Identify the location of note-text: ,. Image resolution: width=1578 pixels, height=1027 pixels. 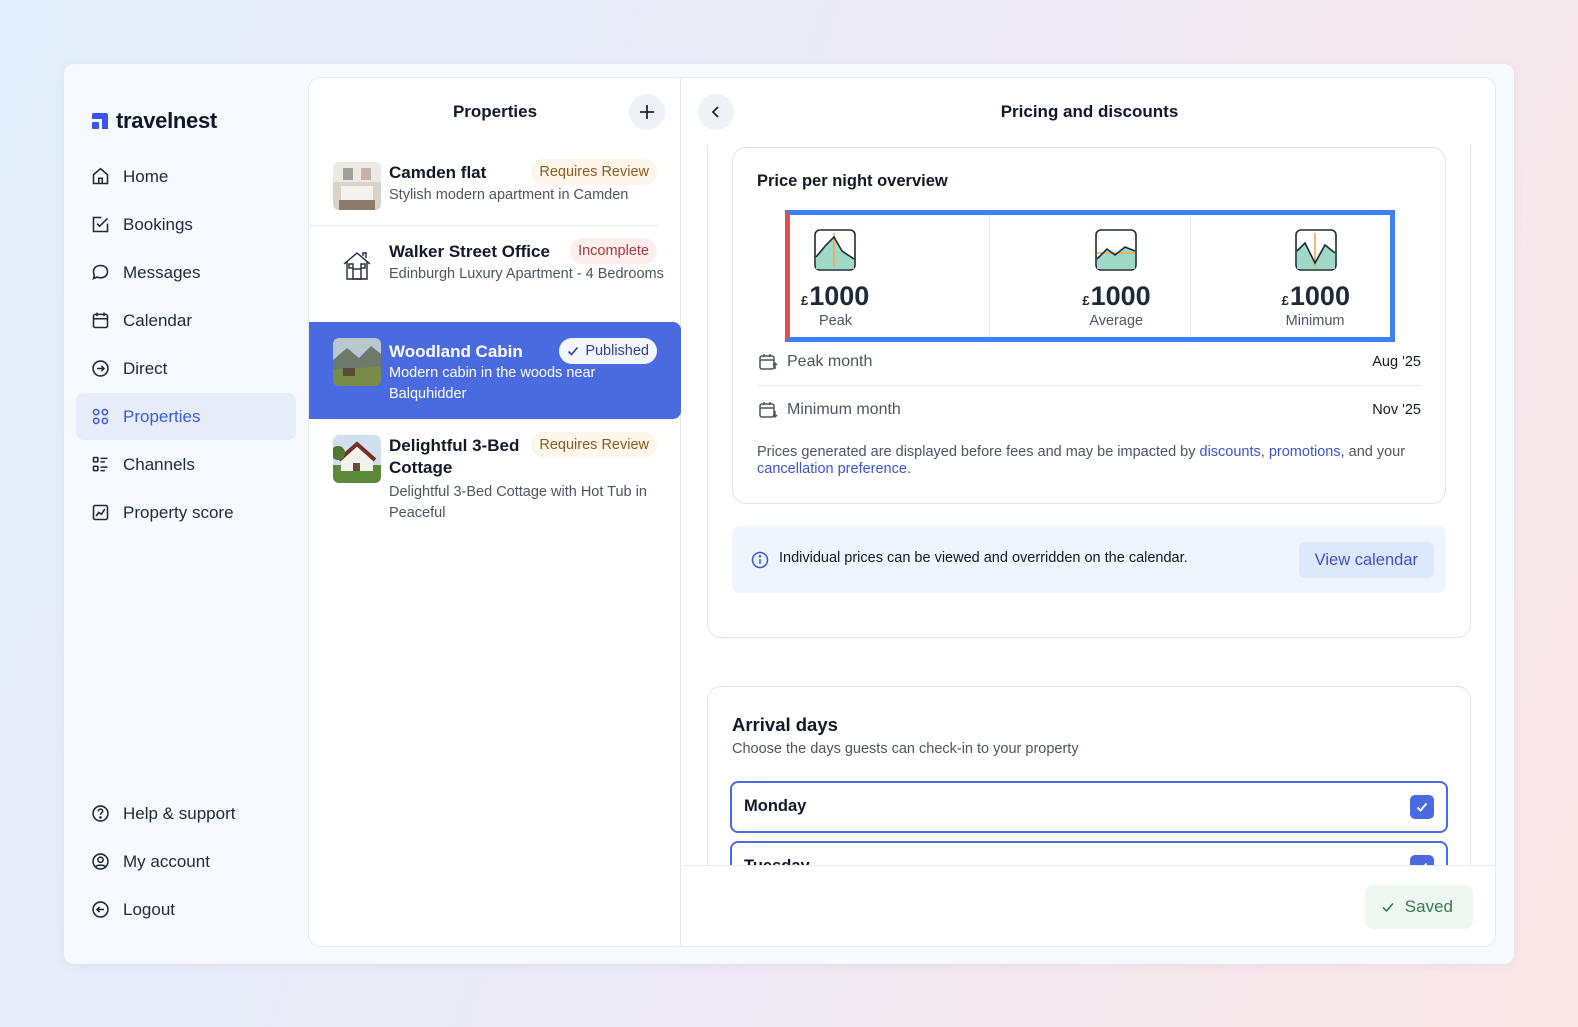
(1264, 452).